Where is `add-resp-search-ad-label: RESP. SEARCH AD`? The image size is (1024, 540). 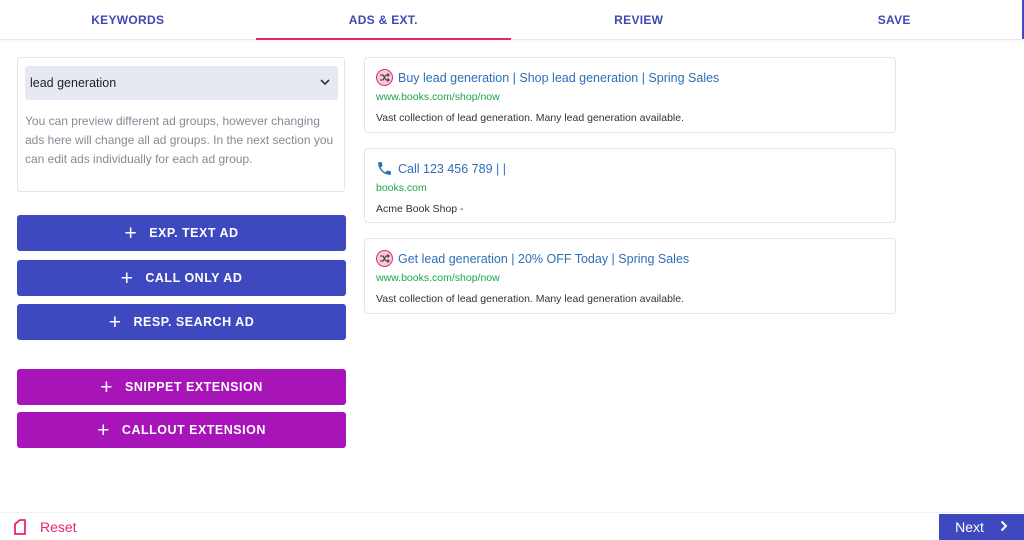
add-resp-search-ad-label: RESP. SEARCH AD is located at coordinates (194, 322).